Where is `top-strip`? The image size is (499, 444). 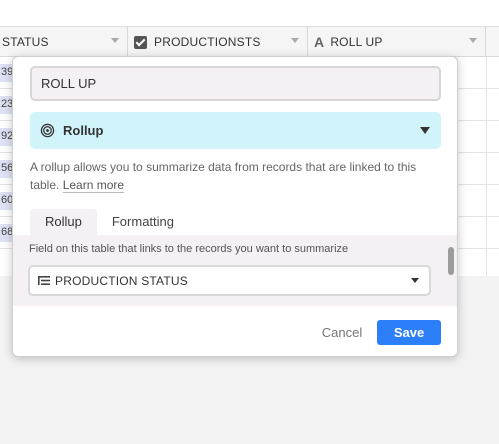 top-strip is located at coordinates (249, 13).